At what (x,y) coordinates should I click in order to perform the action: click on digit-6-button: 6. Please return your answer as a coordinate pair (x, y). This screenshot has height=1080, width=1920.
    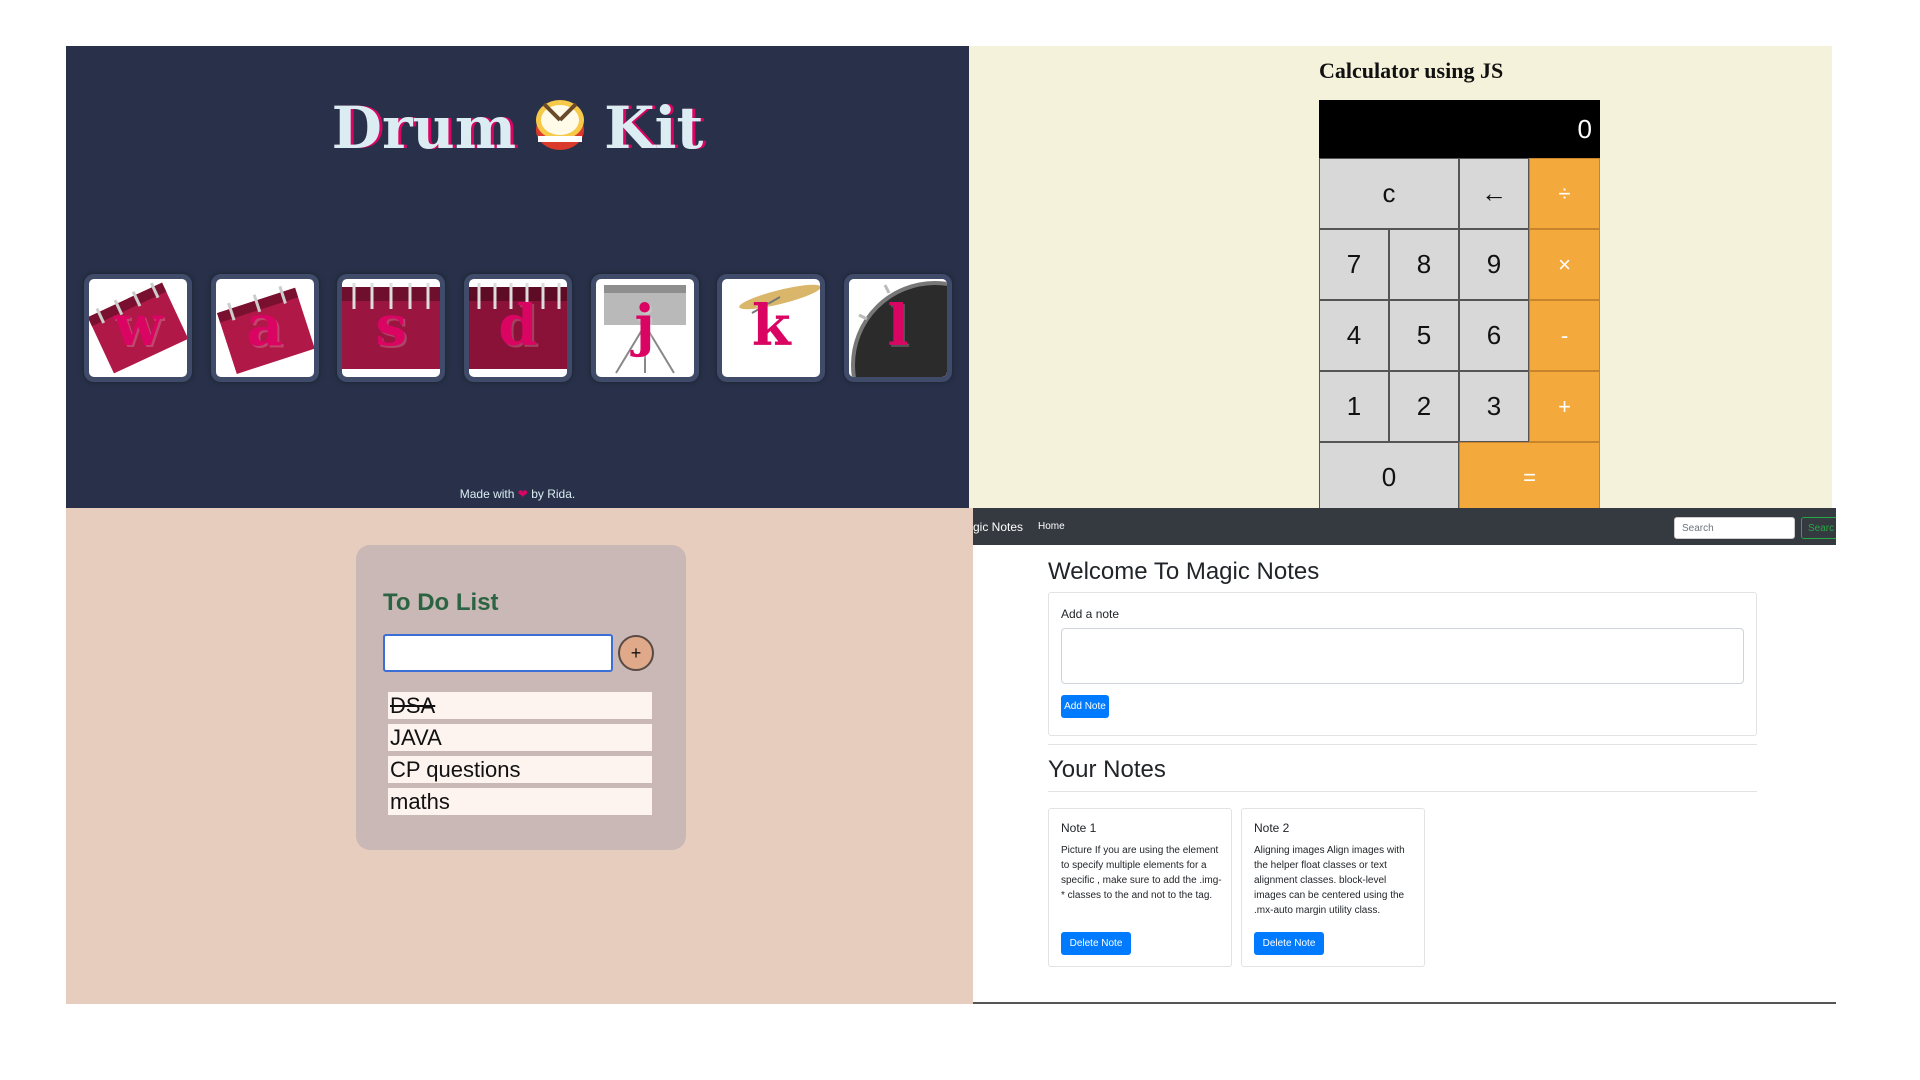
    Looking at the image, I should click on (1494, 335).